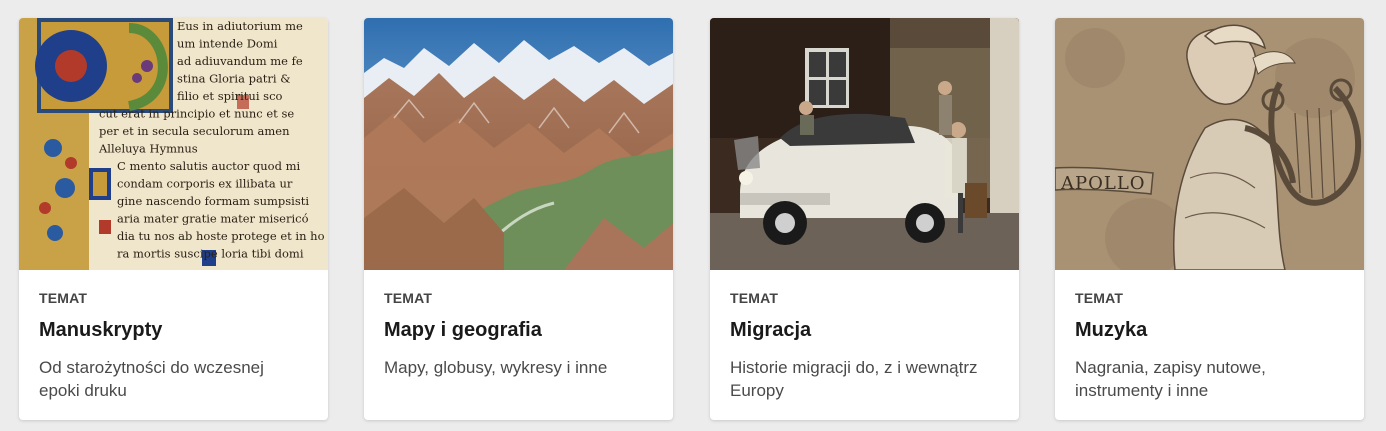  I want to click on manuscript-line: Eus in adiutorium me, so click(240, 26).